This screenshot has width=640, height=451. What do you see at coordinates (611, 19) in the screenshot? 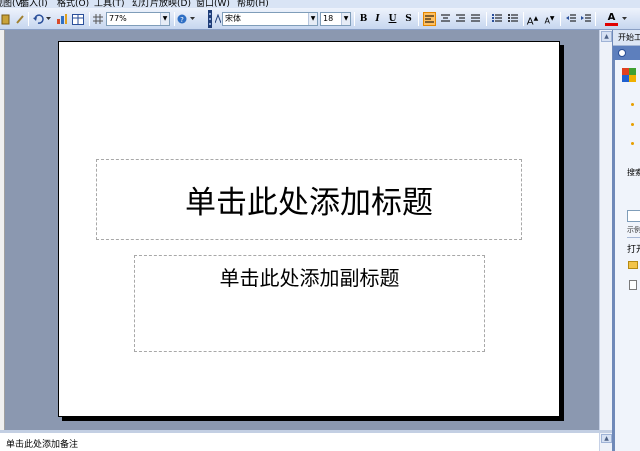
I see `font-color-button: A` at bounding box center [611, 19].